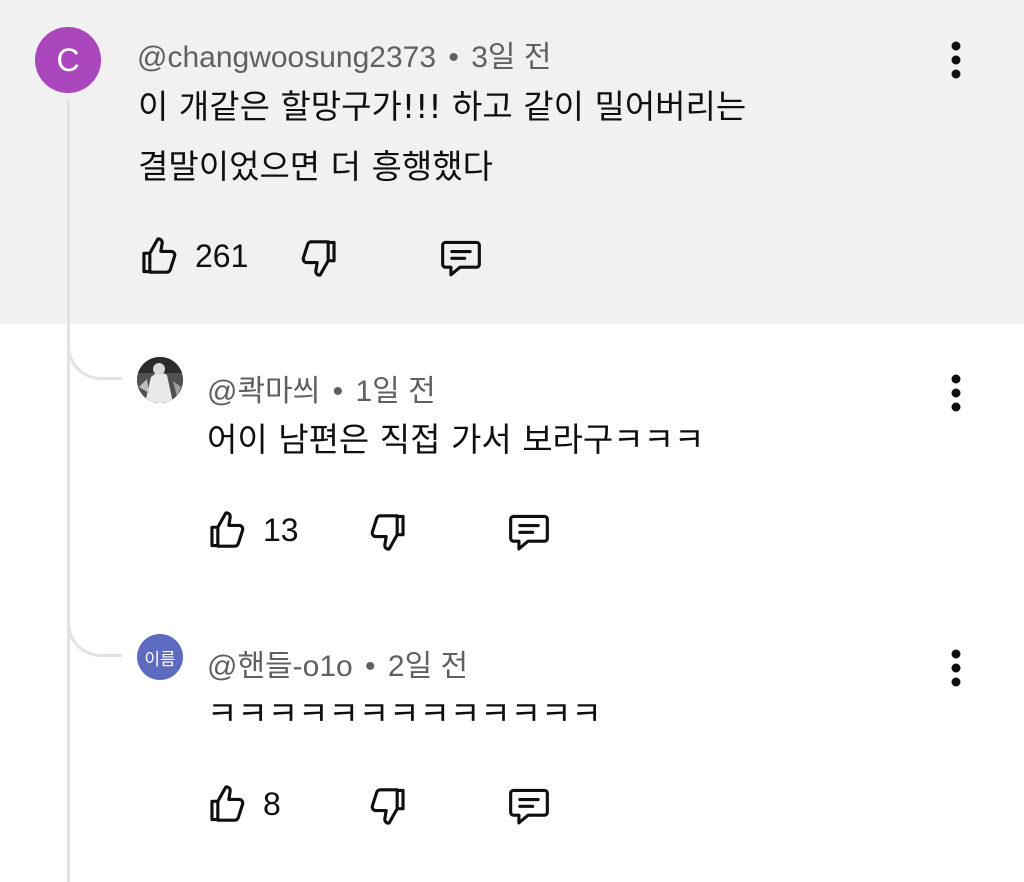 This screenshot has width=1024, height=882. I want to click on comment-text-line: 결말이었으면 더 흥행했다, so click(315, 166).